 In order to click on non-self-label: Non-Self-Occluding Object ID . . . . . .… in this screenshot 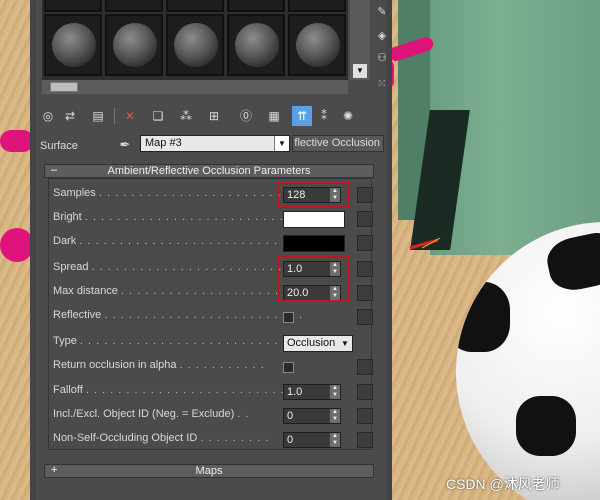, I will do `click(161, 438)`.